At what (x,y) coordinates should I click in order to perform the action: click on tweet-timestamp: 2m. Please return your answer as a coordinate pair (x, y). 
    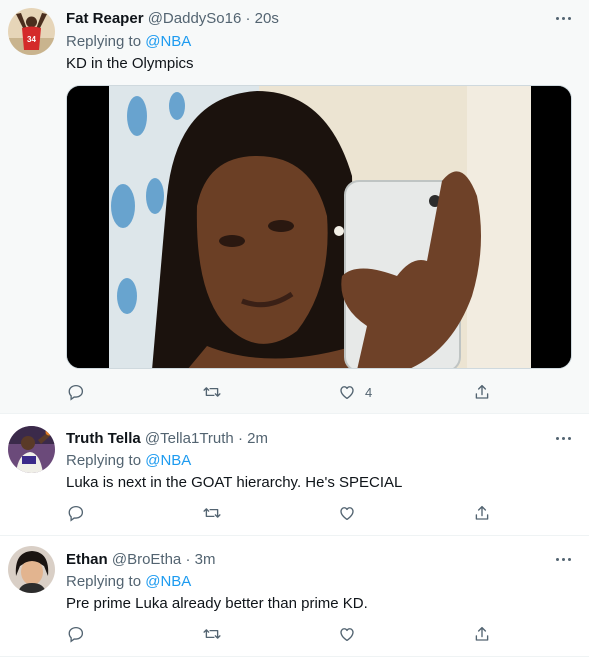
    Looking at the image, I should click on (257, 438).